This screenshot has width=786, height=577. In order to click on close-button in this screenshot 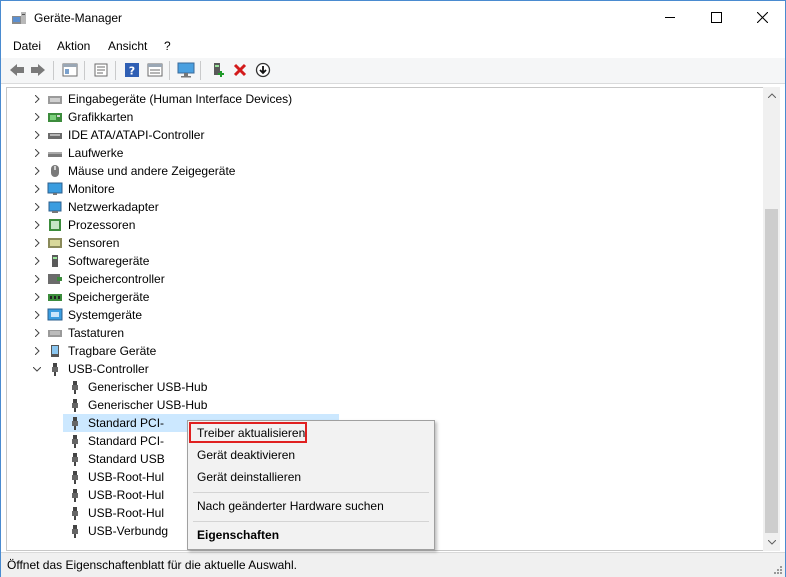, I will do `click(762, 17)`.